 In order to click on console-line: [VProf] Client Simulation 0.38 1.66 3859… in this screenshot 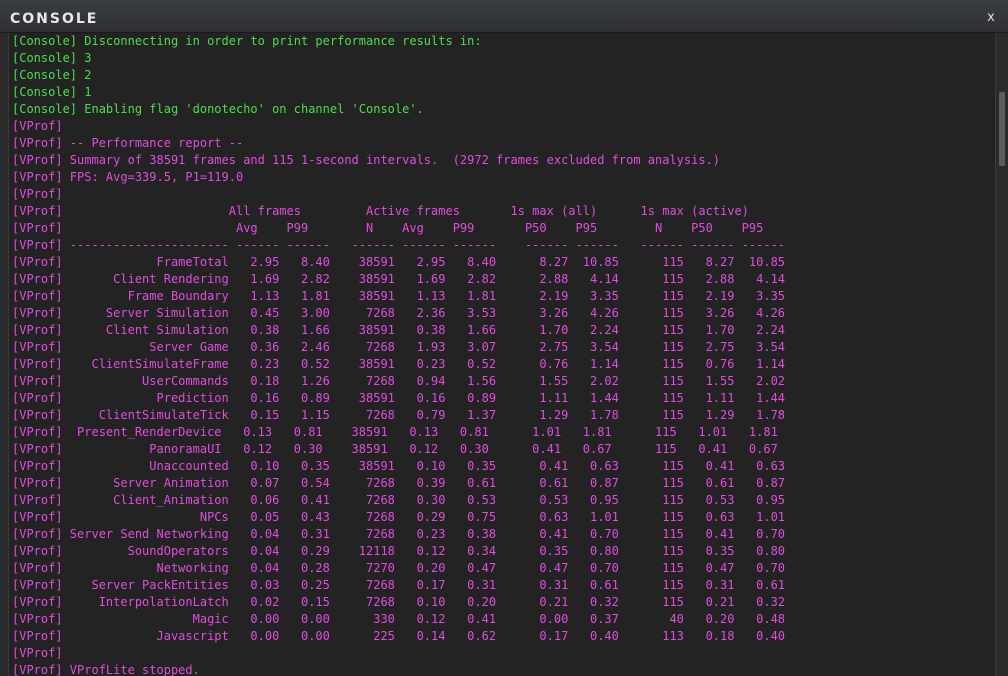, I will do `click(399, 330)`.